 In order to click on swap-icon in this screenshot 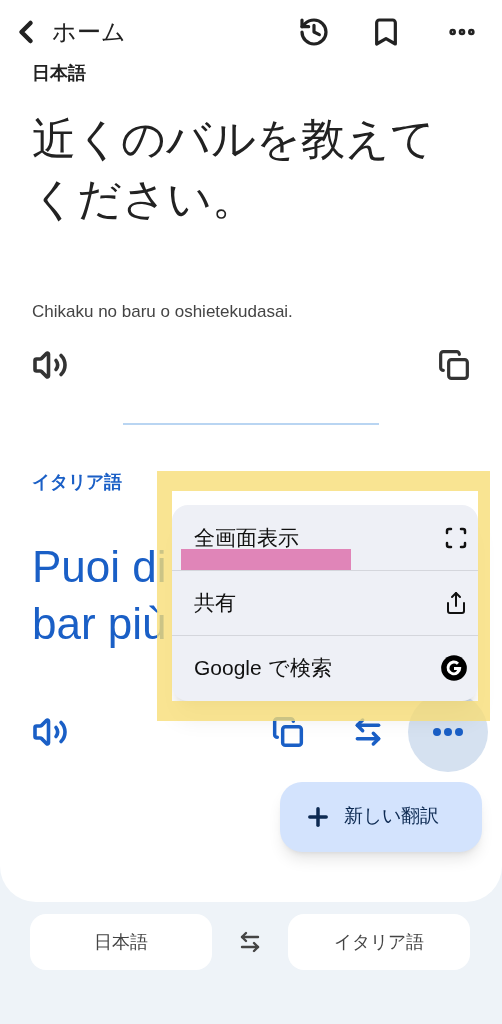, I will do `click(250, 942)`.